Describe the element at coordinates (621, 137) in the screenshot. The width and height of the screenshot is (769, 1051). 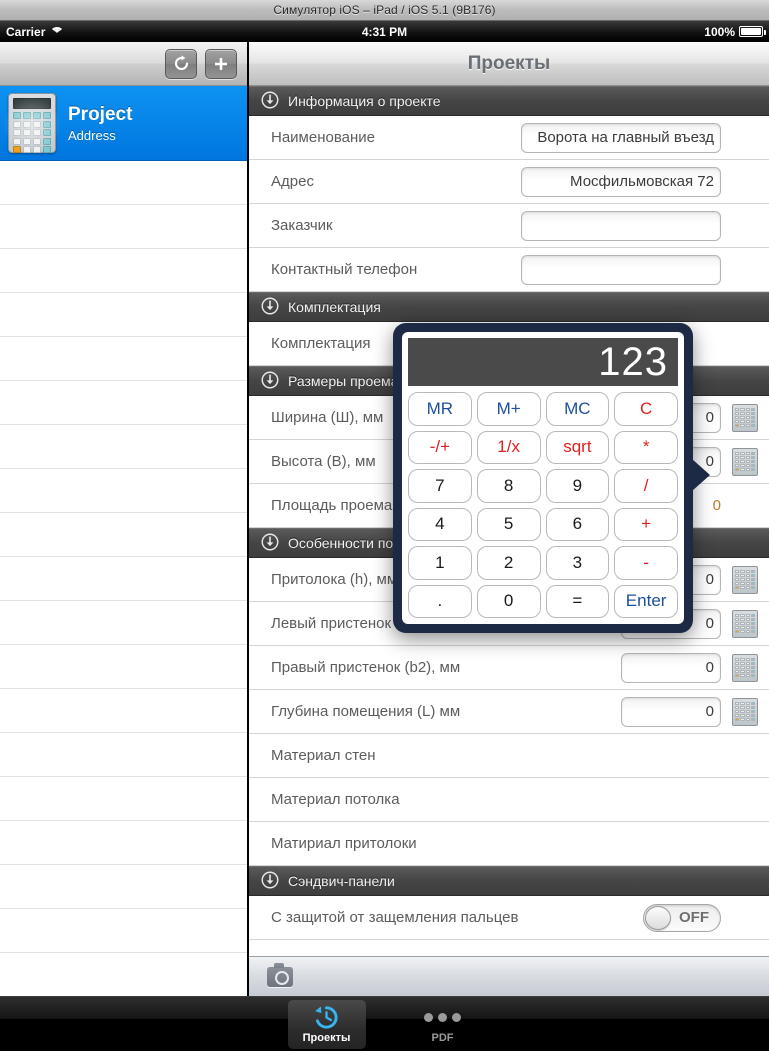
I see `row-input-field: Ворота на главный въезд` at that location.